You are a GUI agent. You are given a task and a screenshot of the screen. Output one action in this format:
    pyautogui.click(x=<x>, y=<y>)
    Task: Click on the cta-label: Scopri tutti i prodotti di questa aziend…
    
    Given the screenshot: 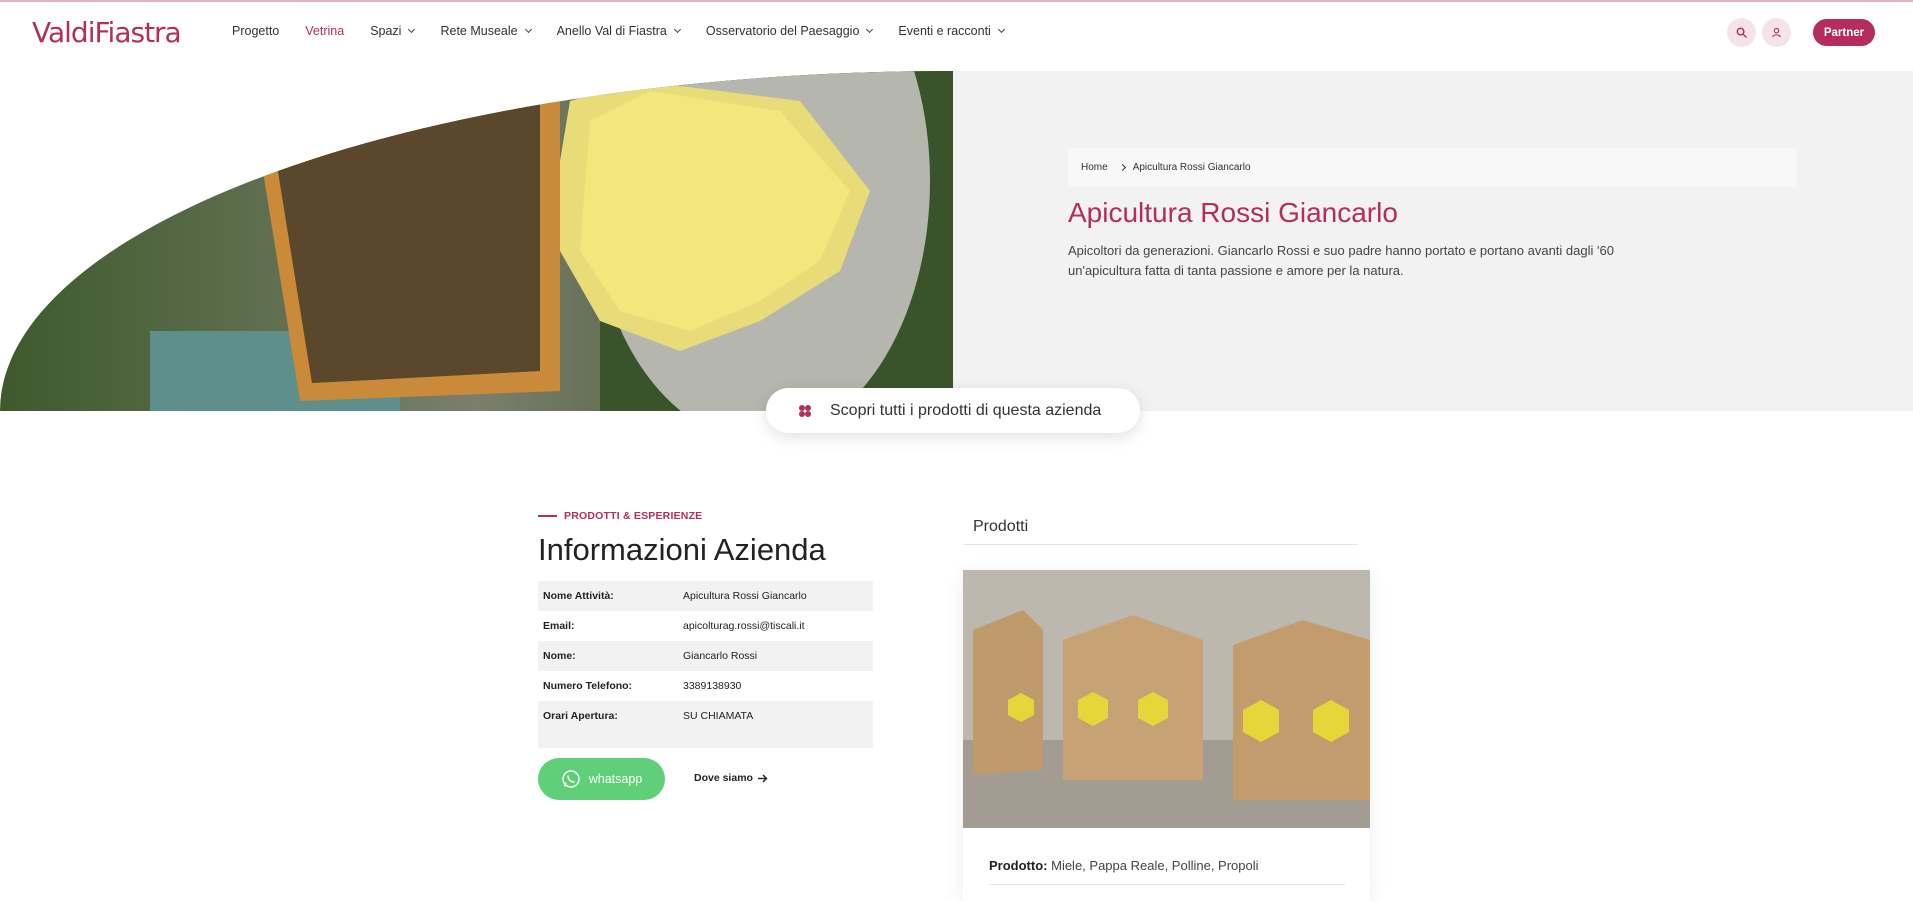 What is the action you would take?
    pyautogui.click(x=966, y=410)
    